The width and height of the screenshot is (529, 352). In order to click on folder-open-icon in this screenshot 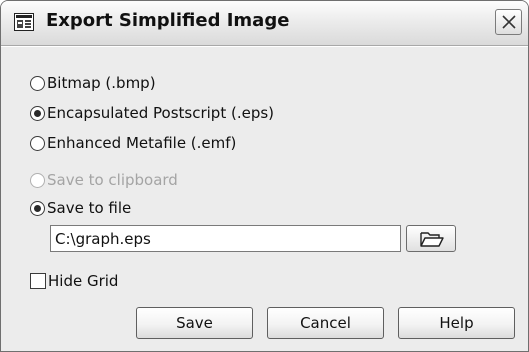, I will do `click(432, 239)`.